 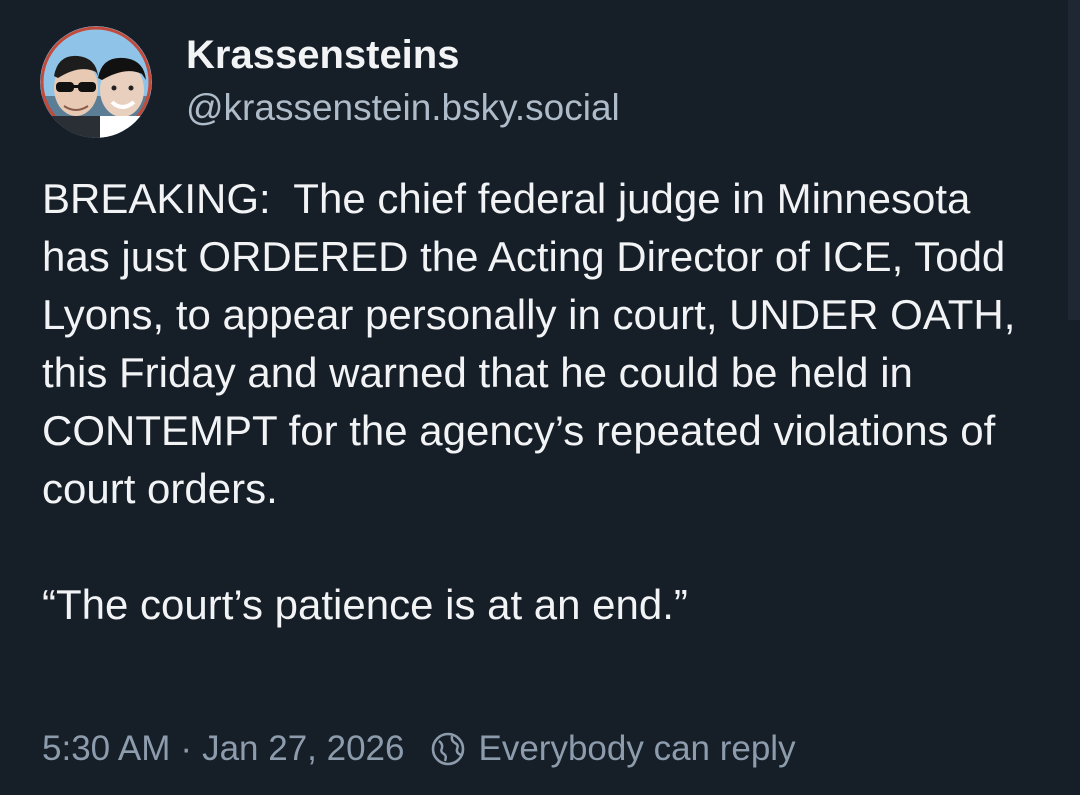 I want to click on author-names: Krassensteins @krassenstein.bsky.social, so click(x=403, y=81).